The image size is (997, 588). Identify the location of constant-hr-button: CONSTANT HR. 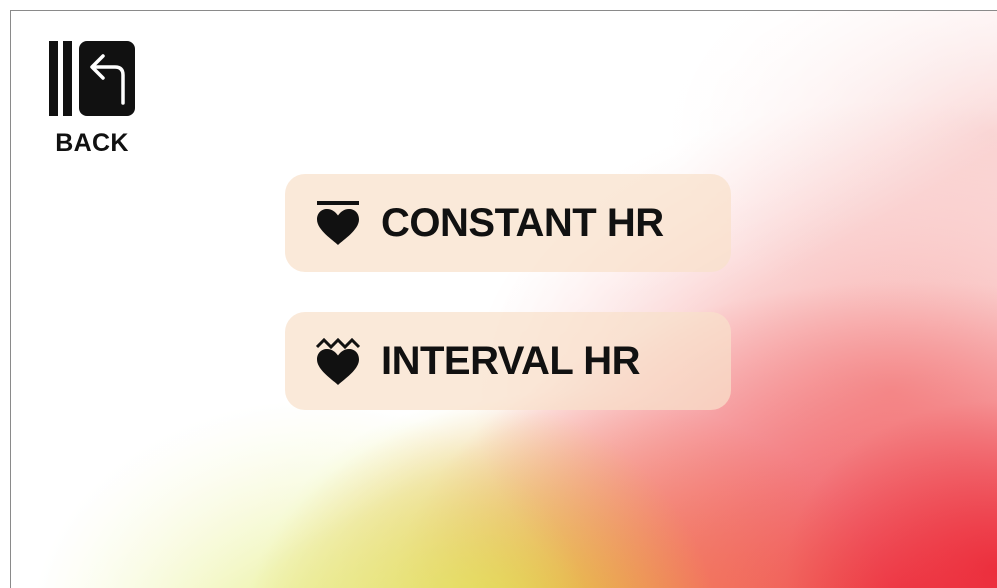
(508, 223).